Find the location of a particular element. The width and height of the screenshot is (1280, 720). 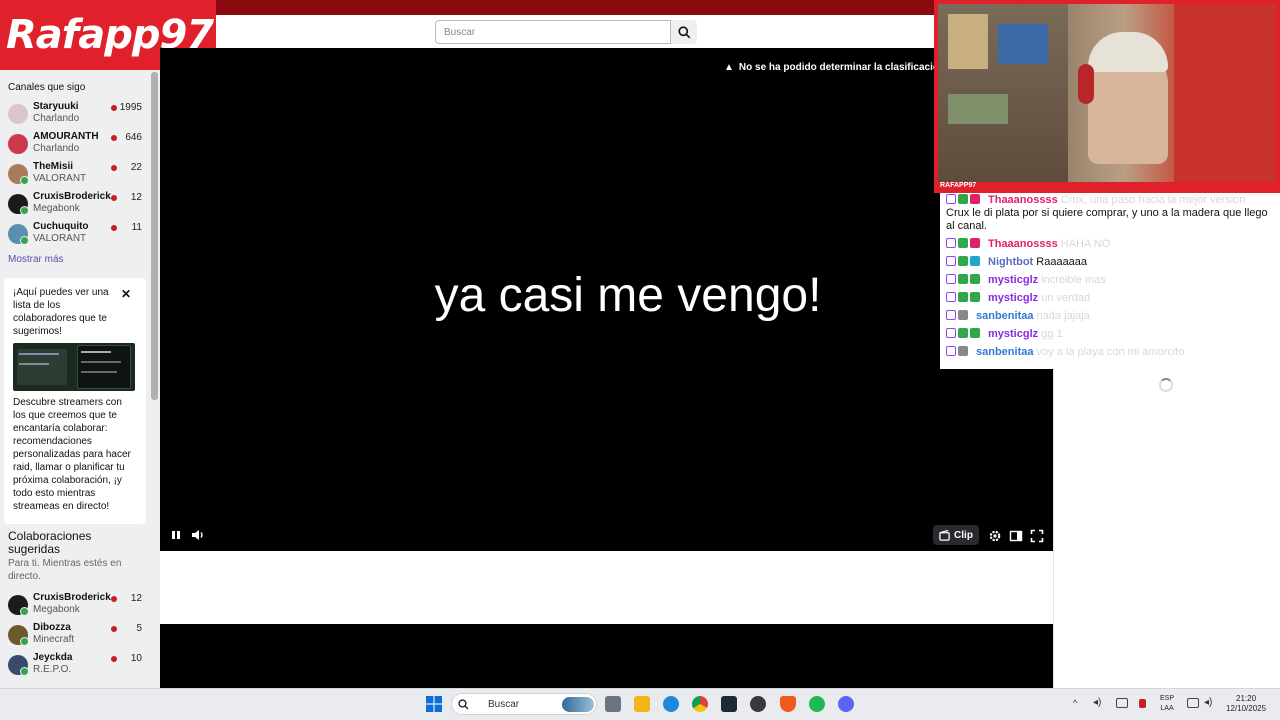

sidebar-channel: Cuchuquito VALORANT 11 is located at coordinates (75, 235).